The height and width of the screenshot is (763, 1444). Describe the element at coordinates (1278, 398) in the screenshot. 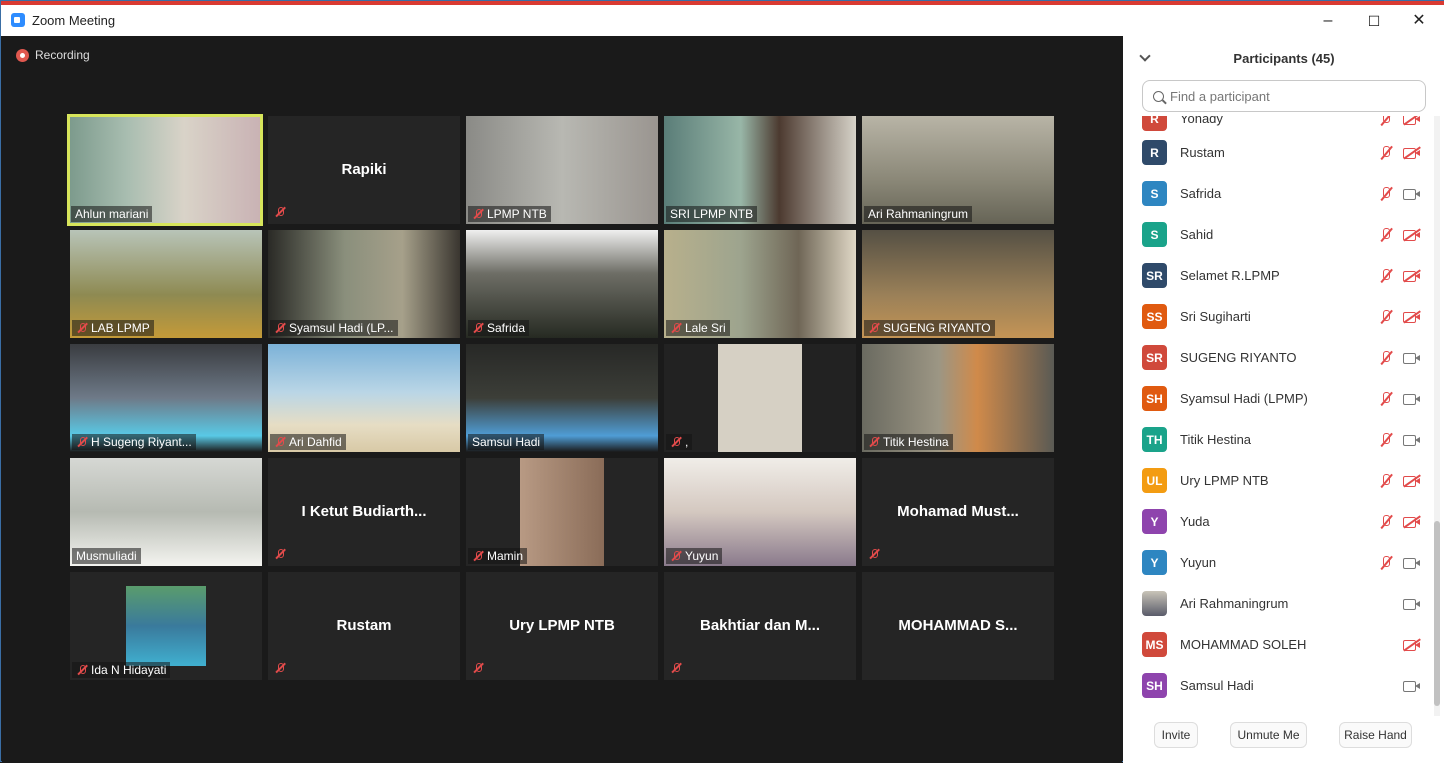

I see `participant-row: SH Syamsul Hadi (LPMP)` at that location.